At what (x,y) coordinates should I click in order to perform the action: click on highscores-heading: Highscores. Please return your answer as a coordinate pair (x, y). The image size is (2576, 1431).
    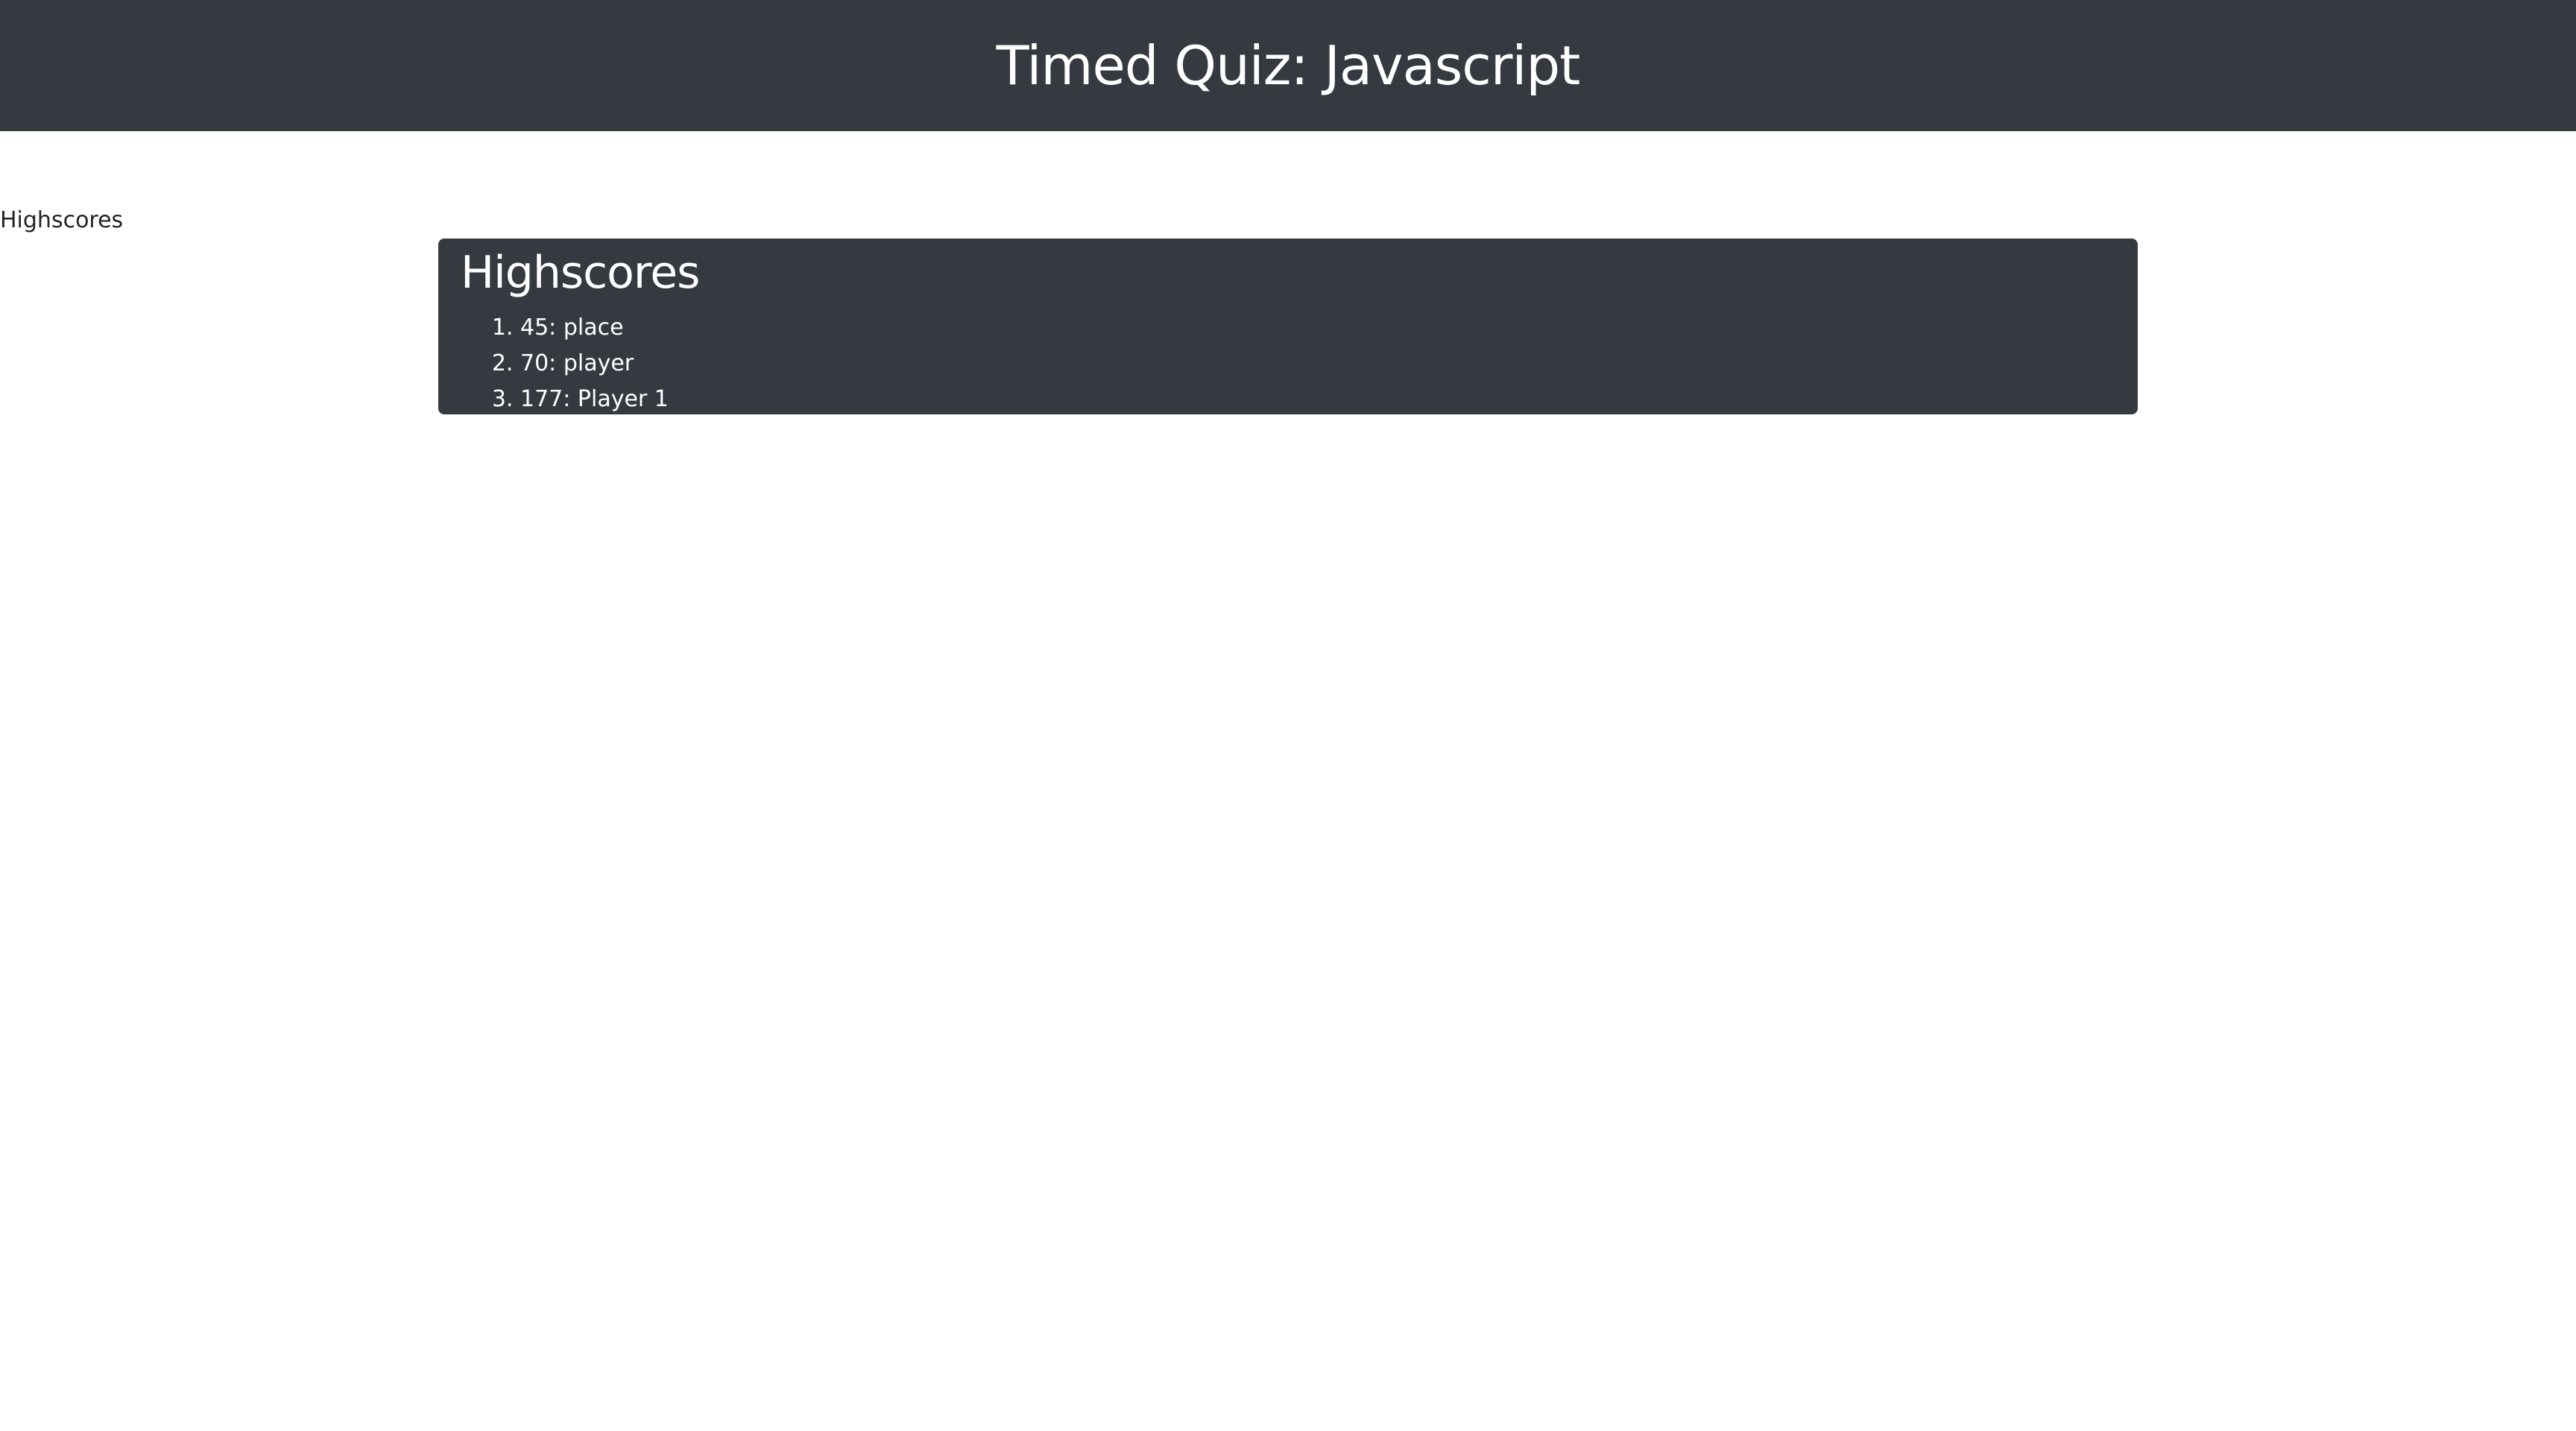
    Looking at the image, I should click on (580, 273).